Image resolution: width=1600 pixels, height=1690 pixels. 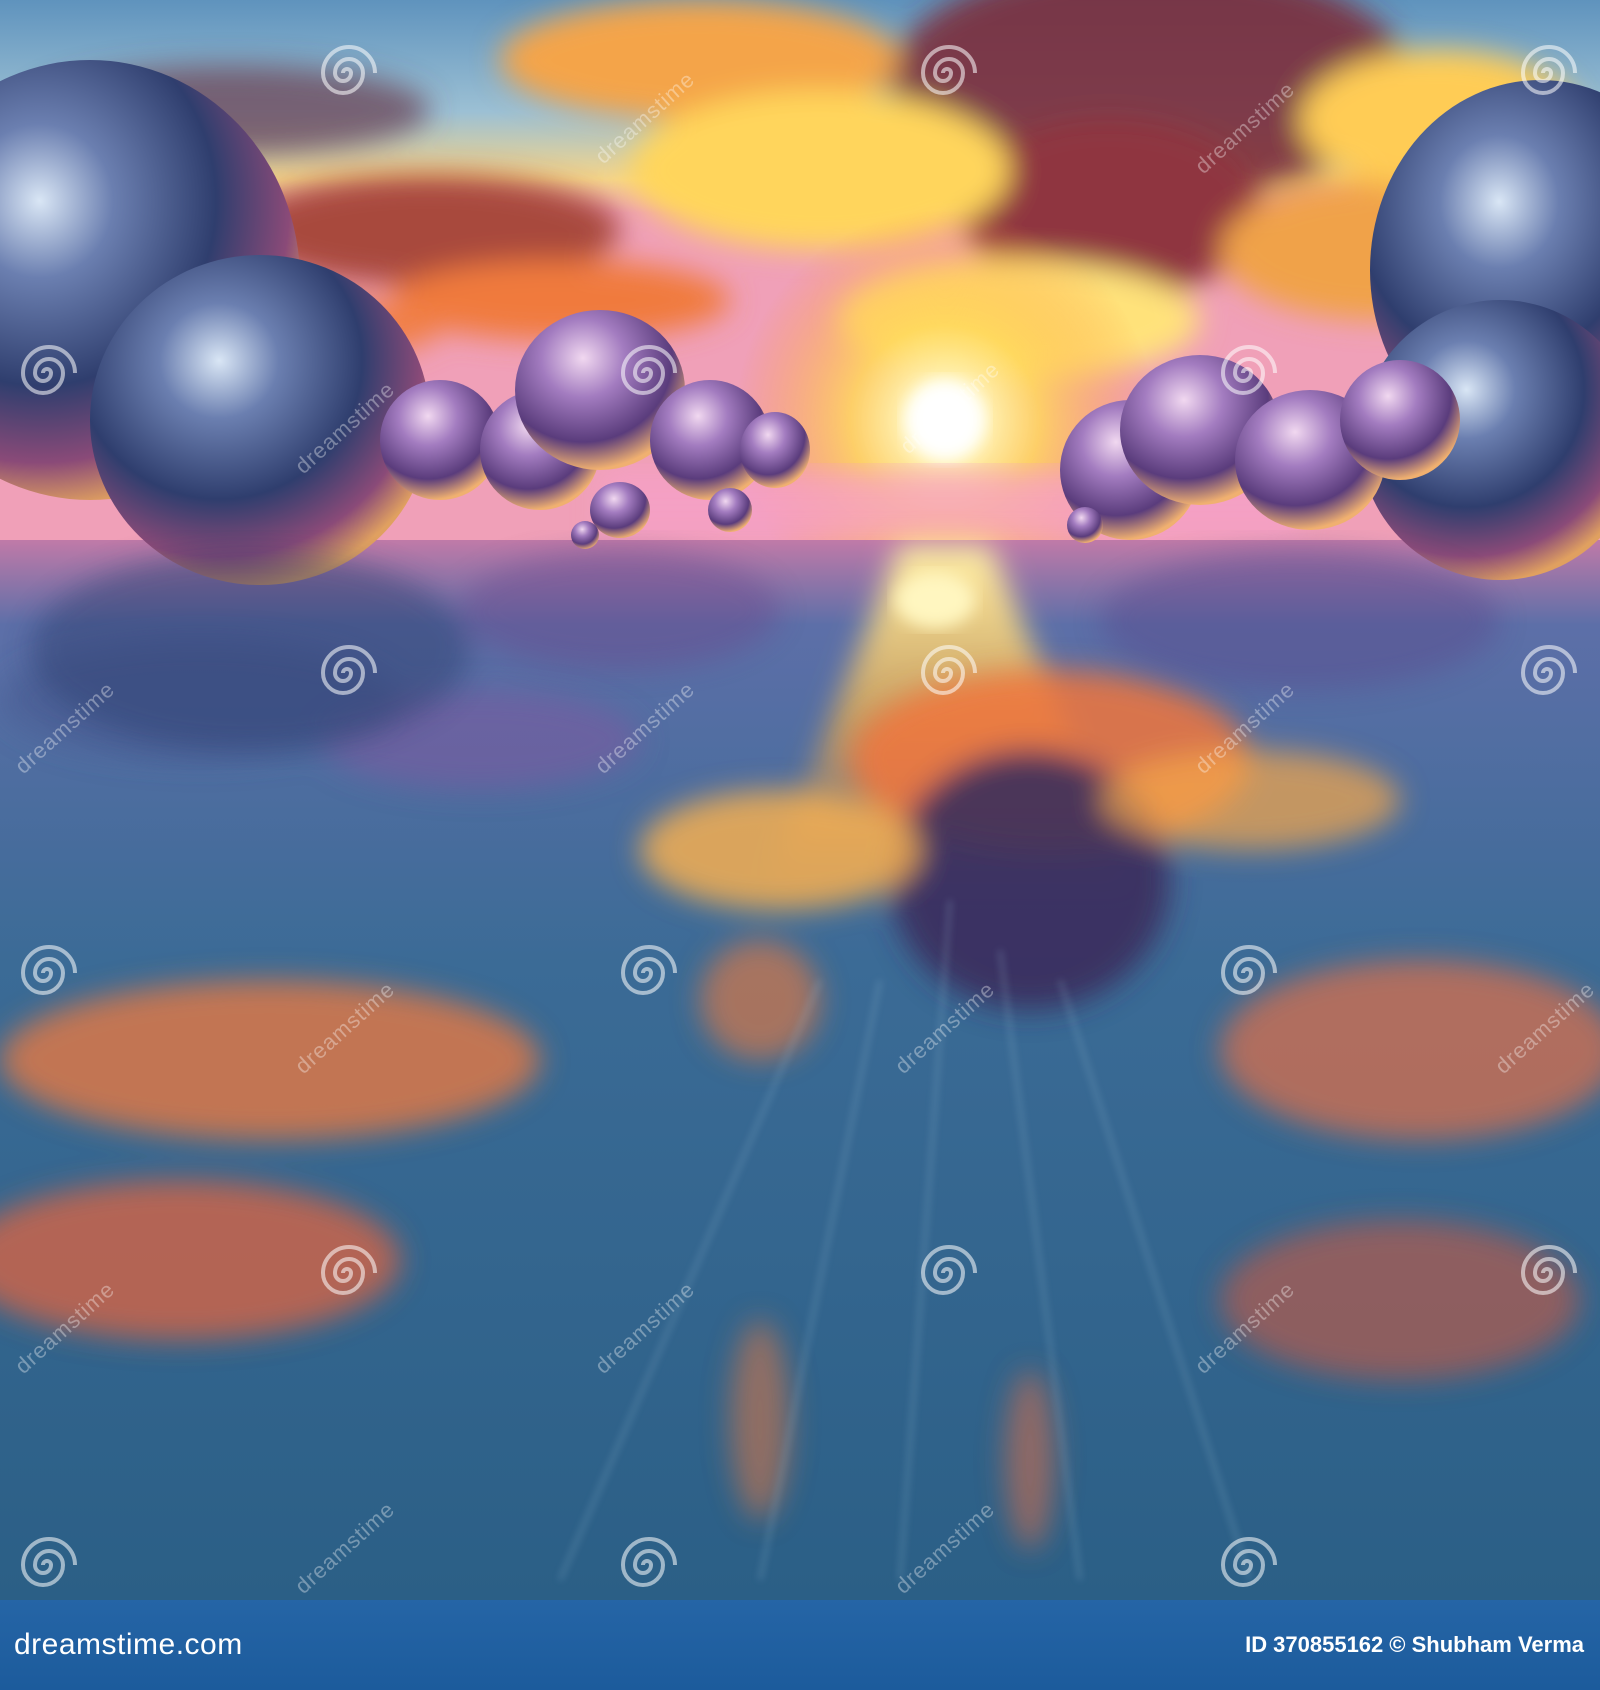 I want to click on id-label: ID, so click(x=1256, y=1644).